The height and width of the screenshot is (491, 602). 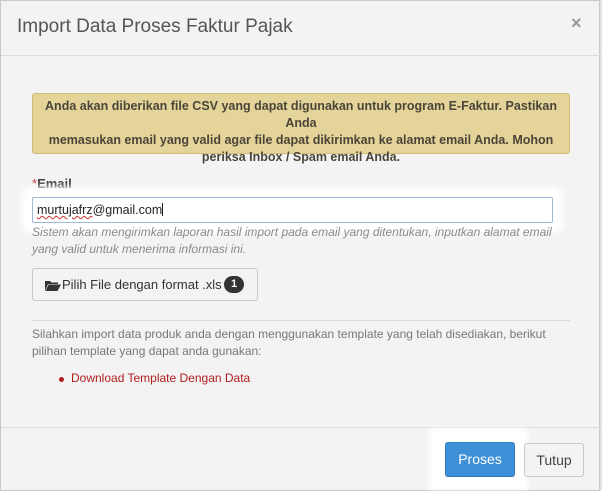 I want to click on folder-open-icon, so click(x=53, y=286).